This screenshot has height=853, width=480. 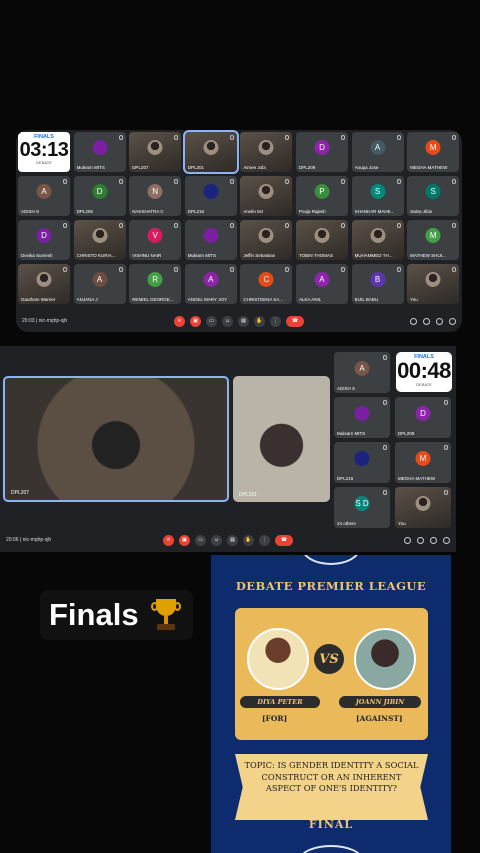 What do you see at coordinates (266, 196) in the screenshot?
I see `participant-tile: Anelin MJ` at bounding box center [266, 196].